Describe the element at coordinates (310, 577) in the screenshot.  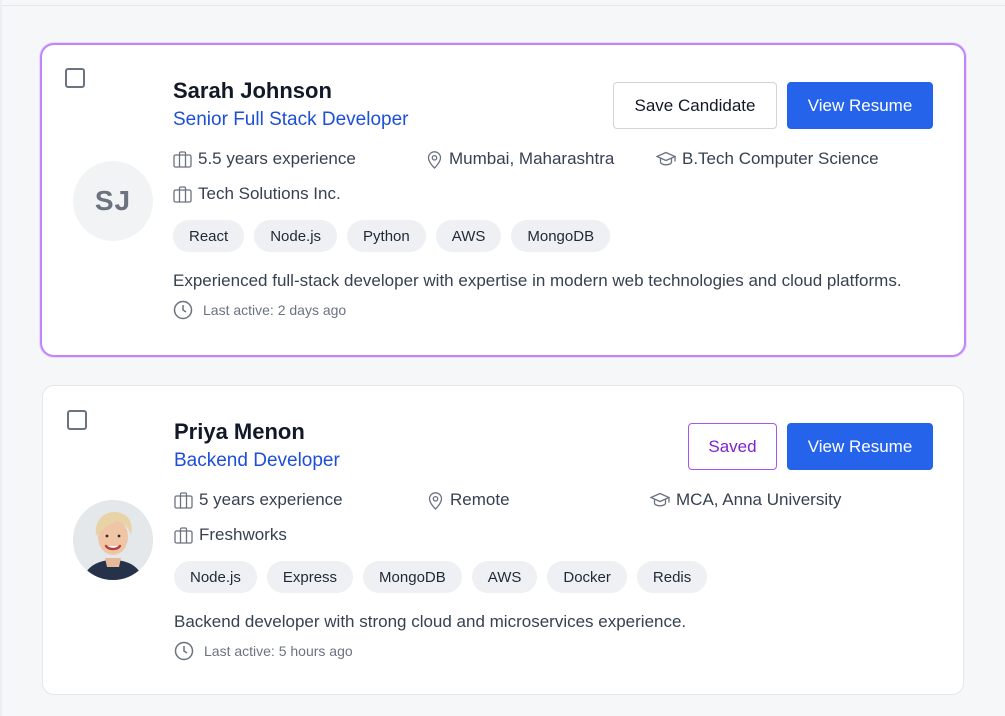
I see `skill-tag: Express` at that location.